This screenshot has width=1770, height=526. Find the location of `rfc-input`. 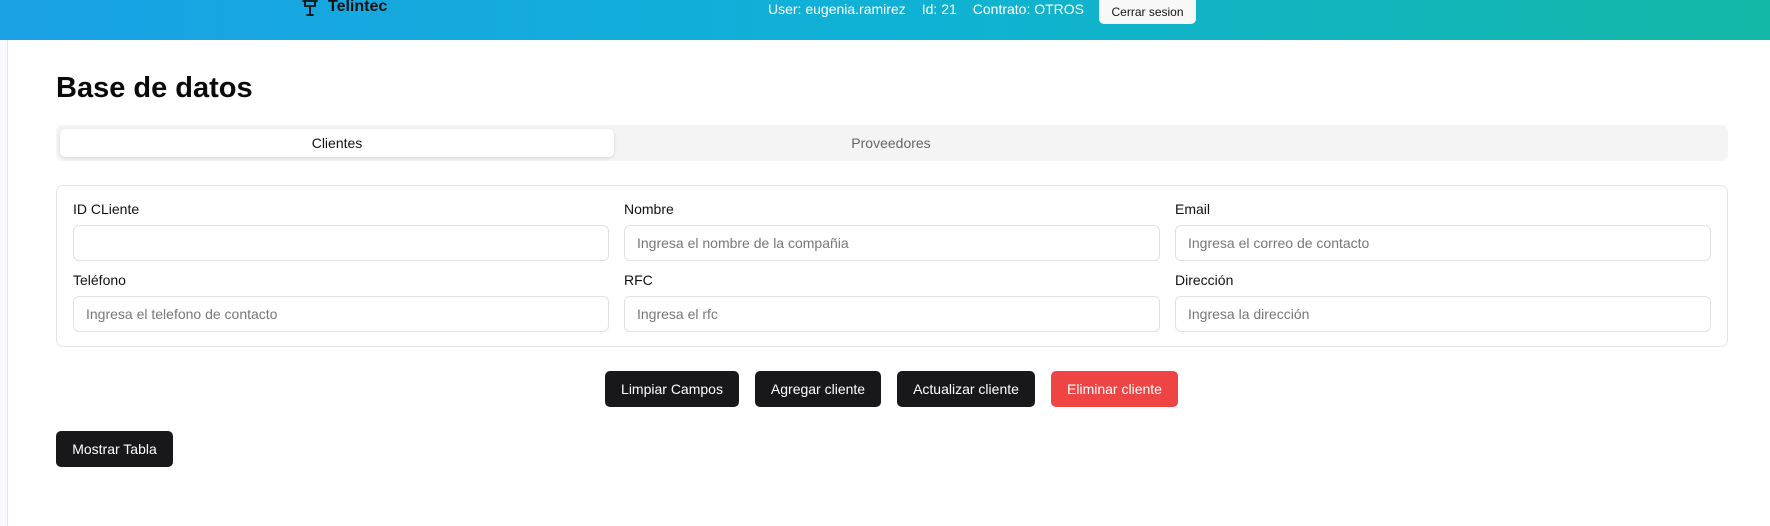

rfc-input is located at coordinates (892, 314).